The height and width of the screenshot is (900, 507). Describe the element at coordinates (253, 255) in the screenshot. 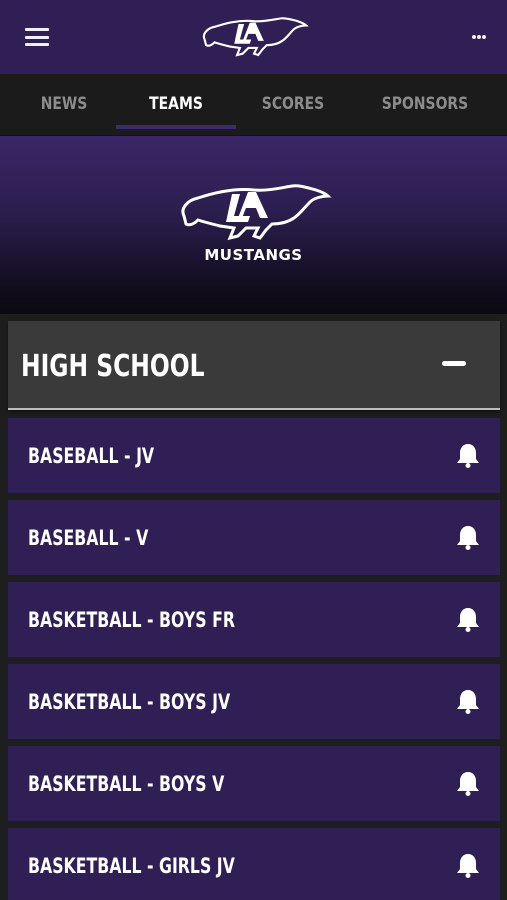

I see `team-name: MUSTANGS` at that location.